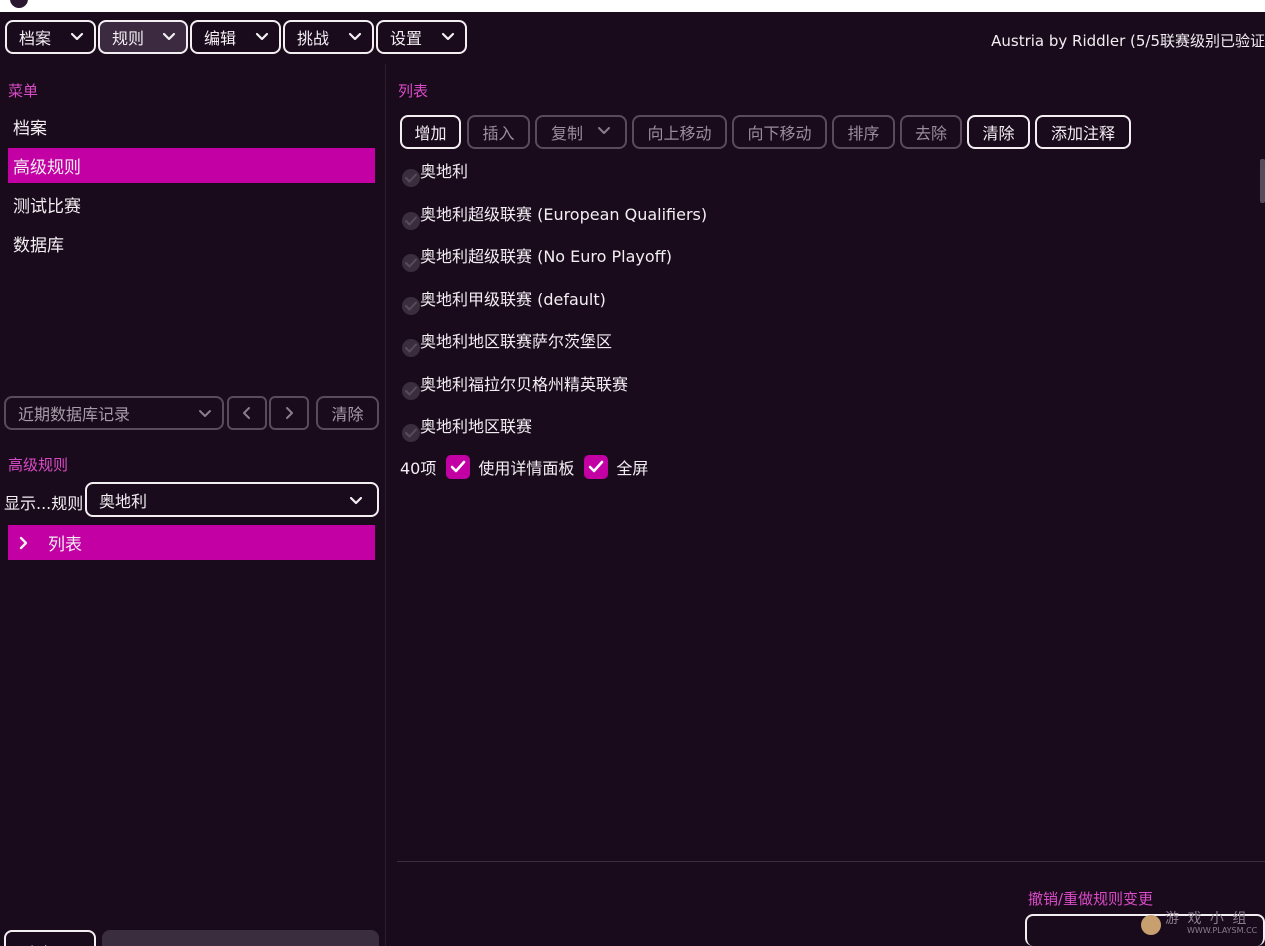 The height and width of the screenshot is (946, 1265). Describe the element at coordinates (191, 126) in the screenshot. I see `sidebar-item-file: 档案` at that location.